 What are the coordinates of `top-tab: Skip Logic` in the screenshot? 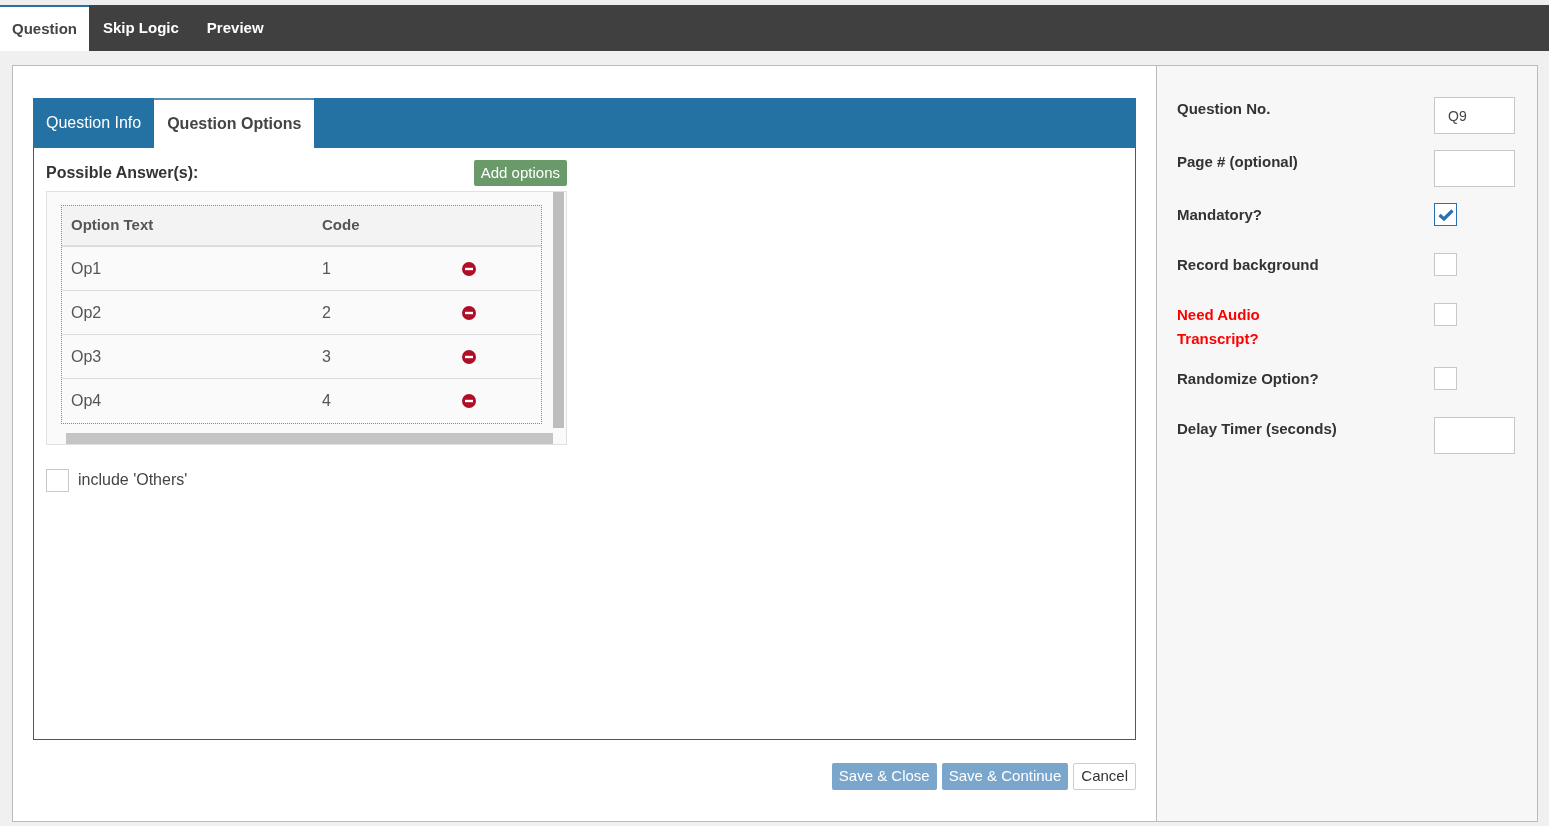 It's located at (141, 28).